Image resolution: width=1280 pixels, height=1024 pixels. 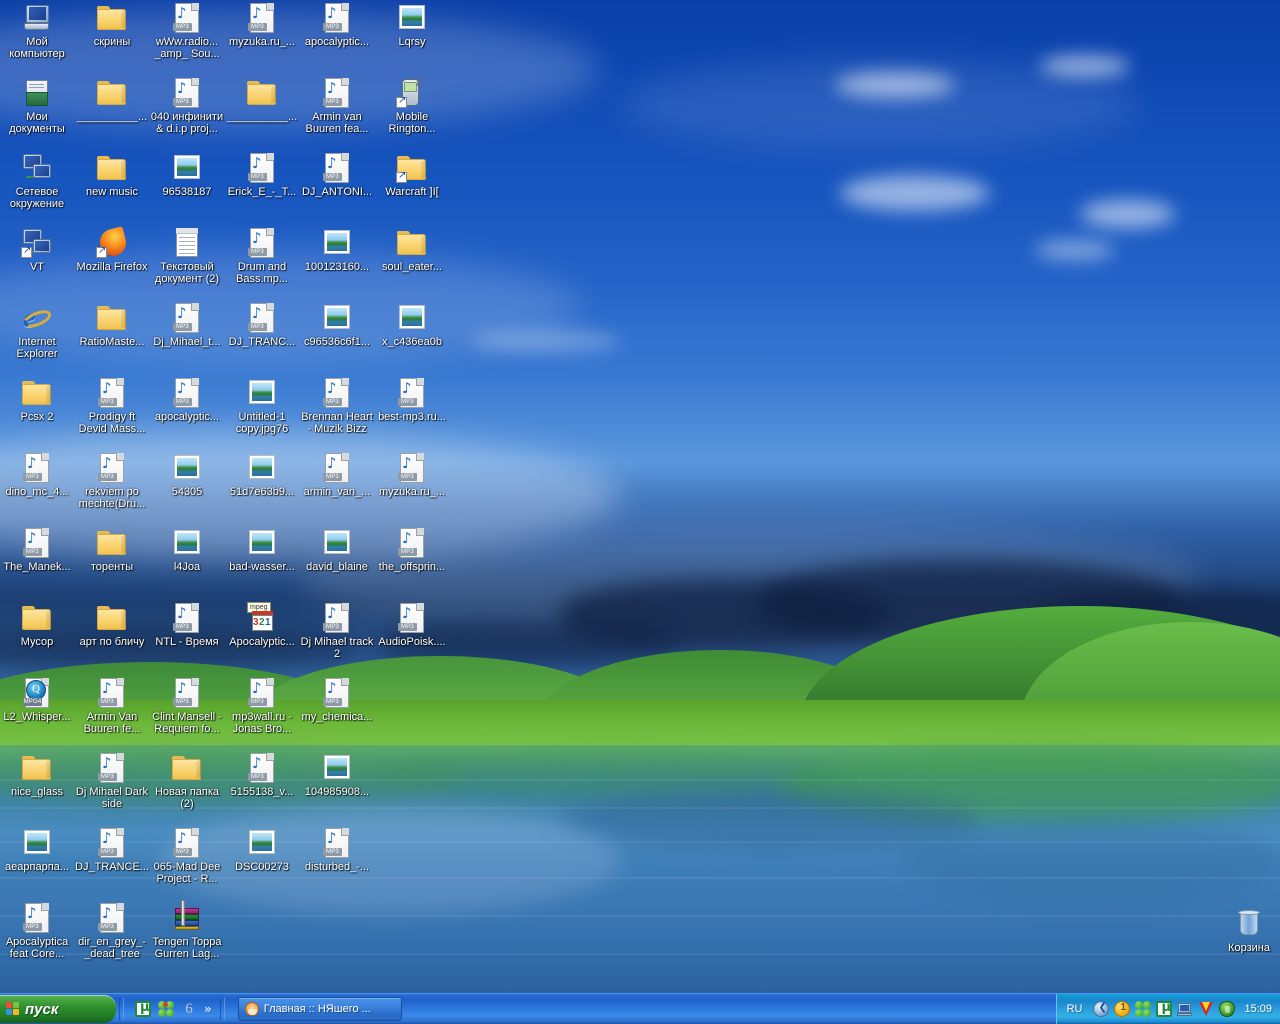 I want to click on firefox-icon, so click(x=112, y=242).